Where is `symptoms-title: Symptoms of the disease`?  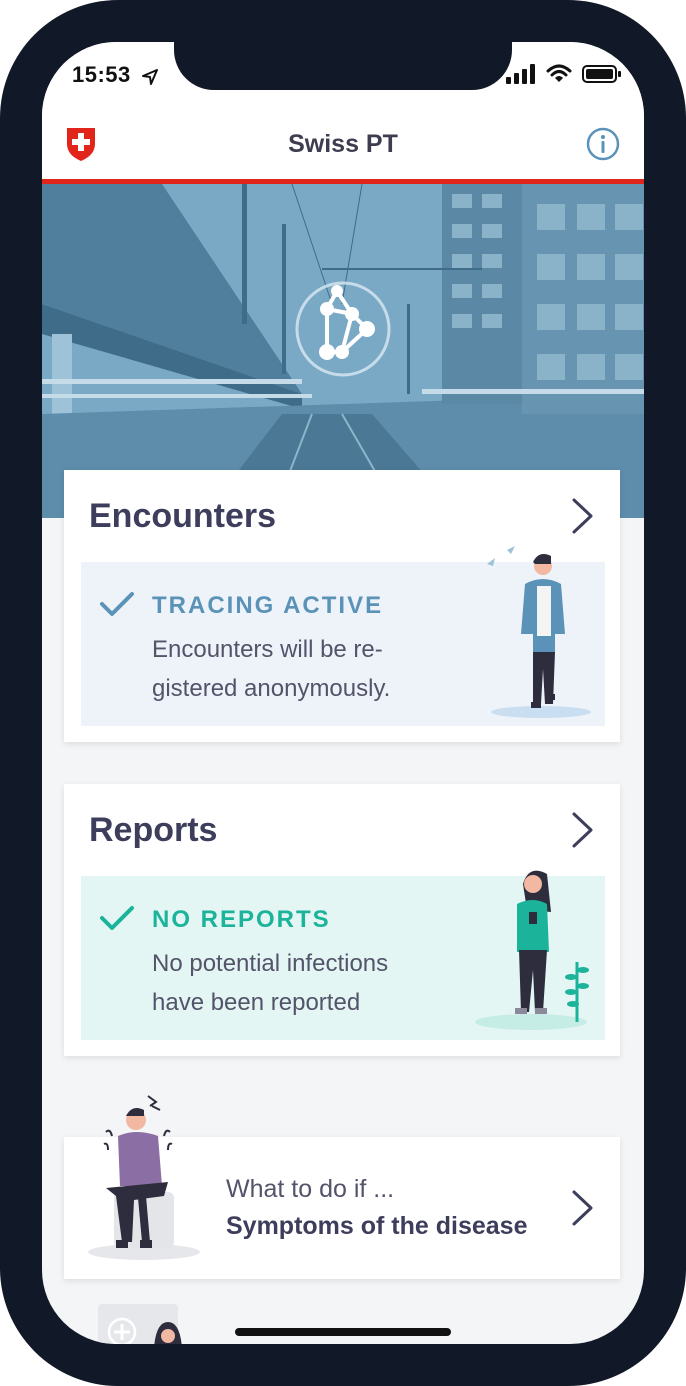 symptoms-title: Symptoms of the disease is located at coordinates (377, 1226).